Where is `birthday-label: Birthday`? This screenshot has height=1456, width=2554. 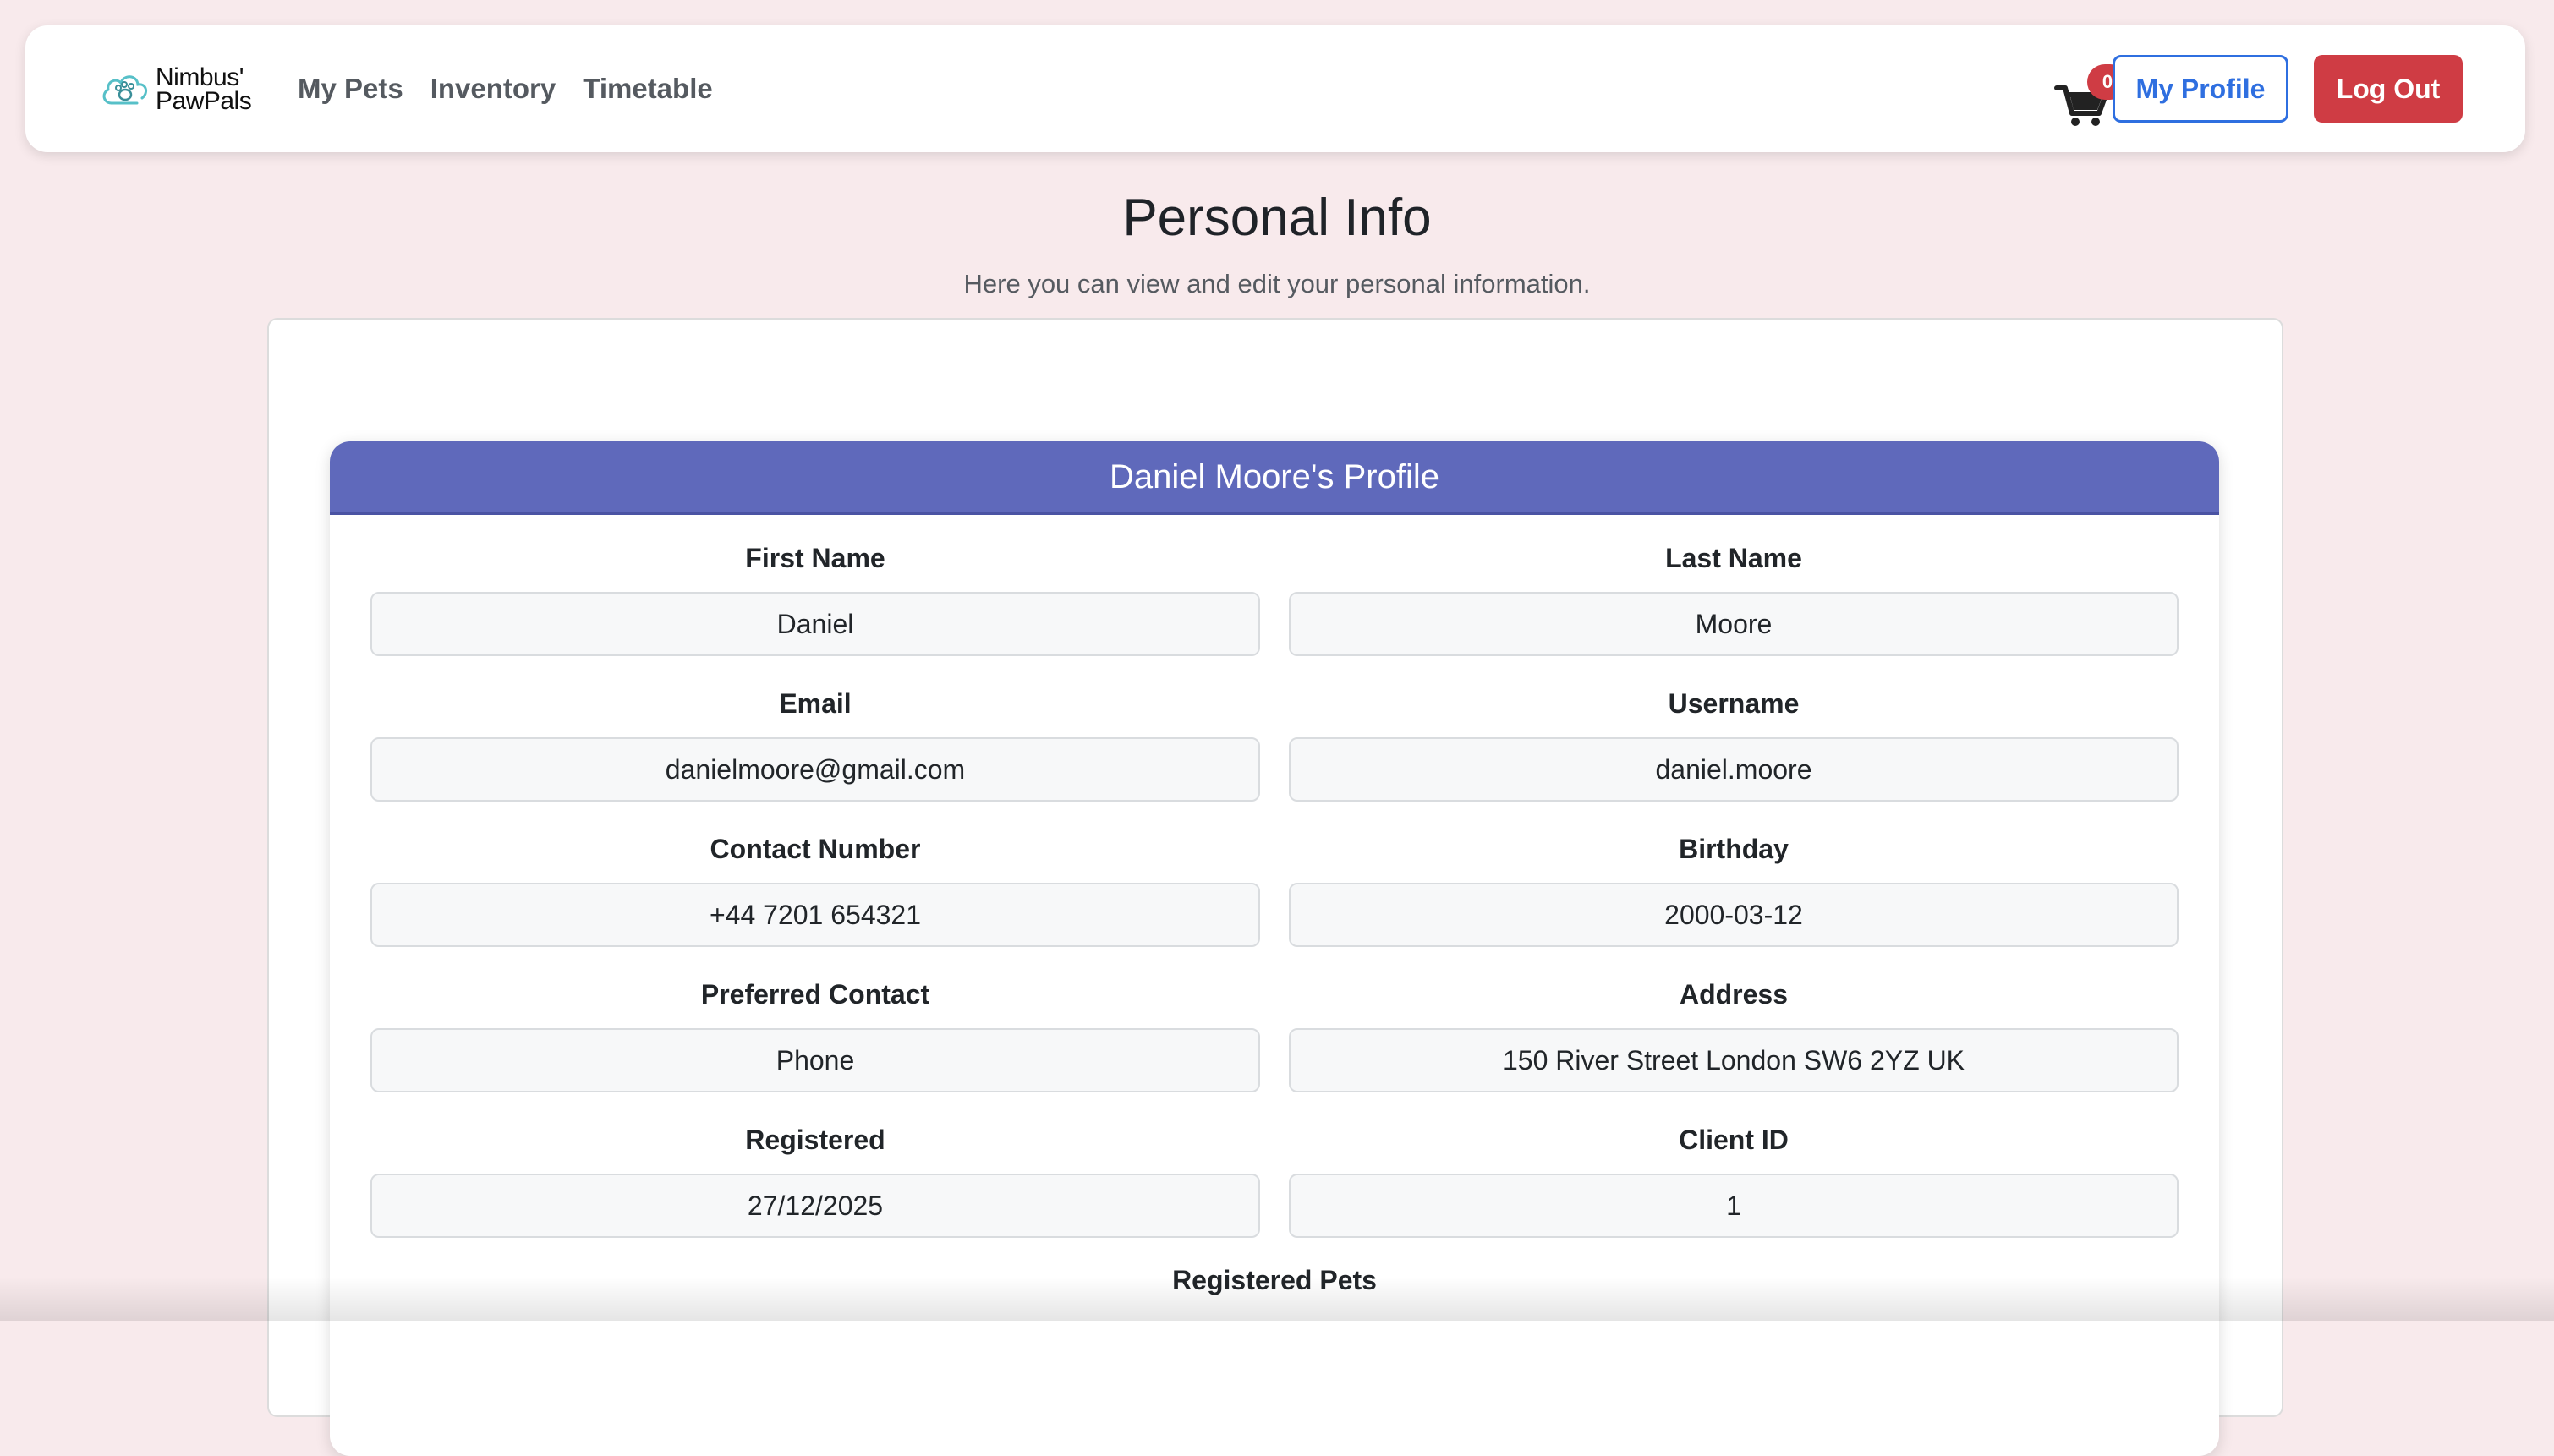 birthday-label: Birthday is located at coordinates (1734, 849).